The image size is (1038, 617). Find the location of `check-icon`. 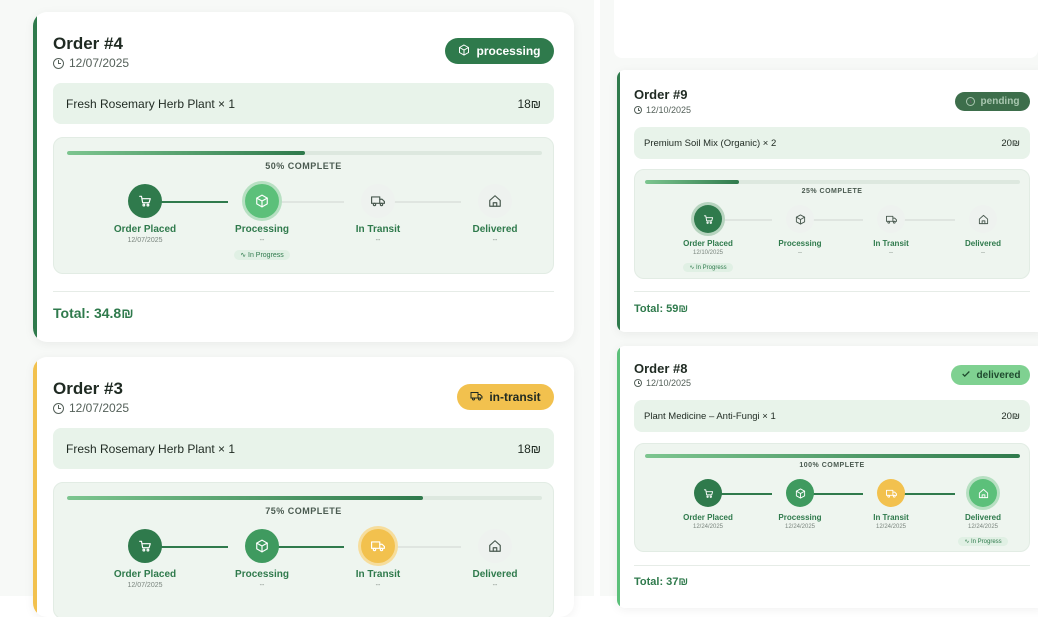

check-icon is located at coordinates (966, 375).